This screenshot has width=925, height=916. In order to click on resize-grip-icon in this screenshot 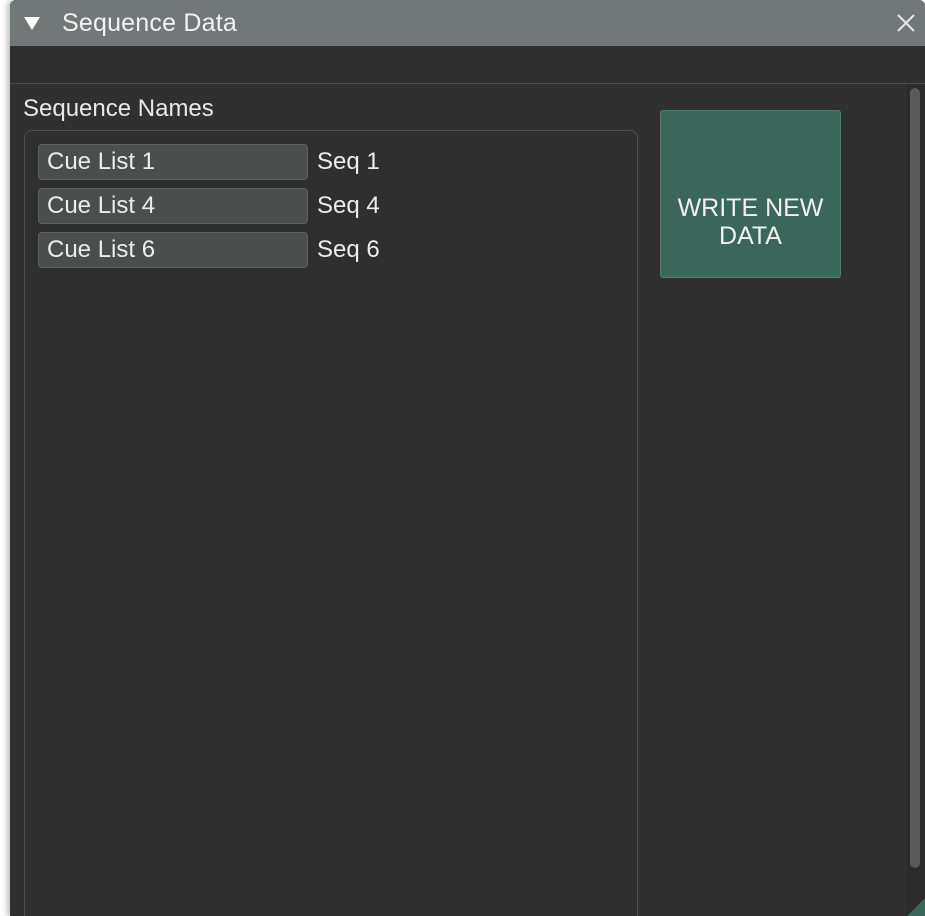, I will do `click(916, 907)`.